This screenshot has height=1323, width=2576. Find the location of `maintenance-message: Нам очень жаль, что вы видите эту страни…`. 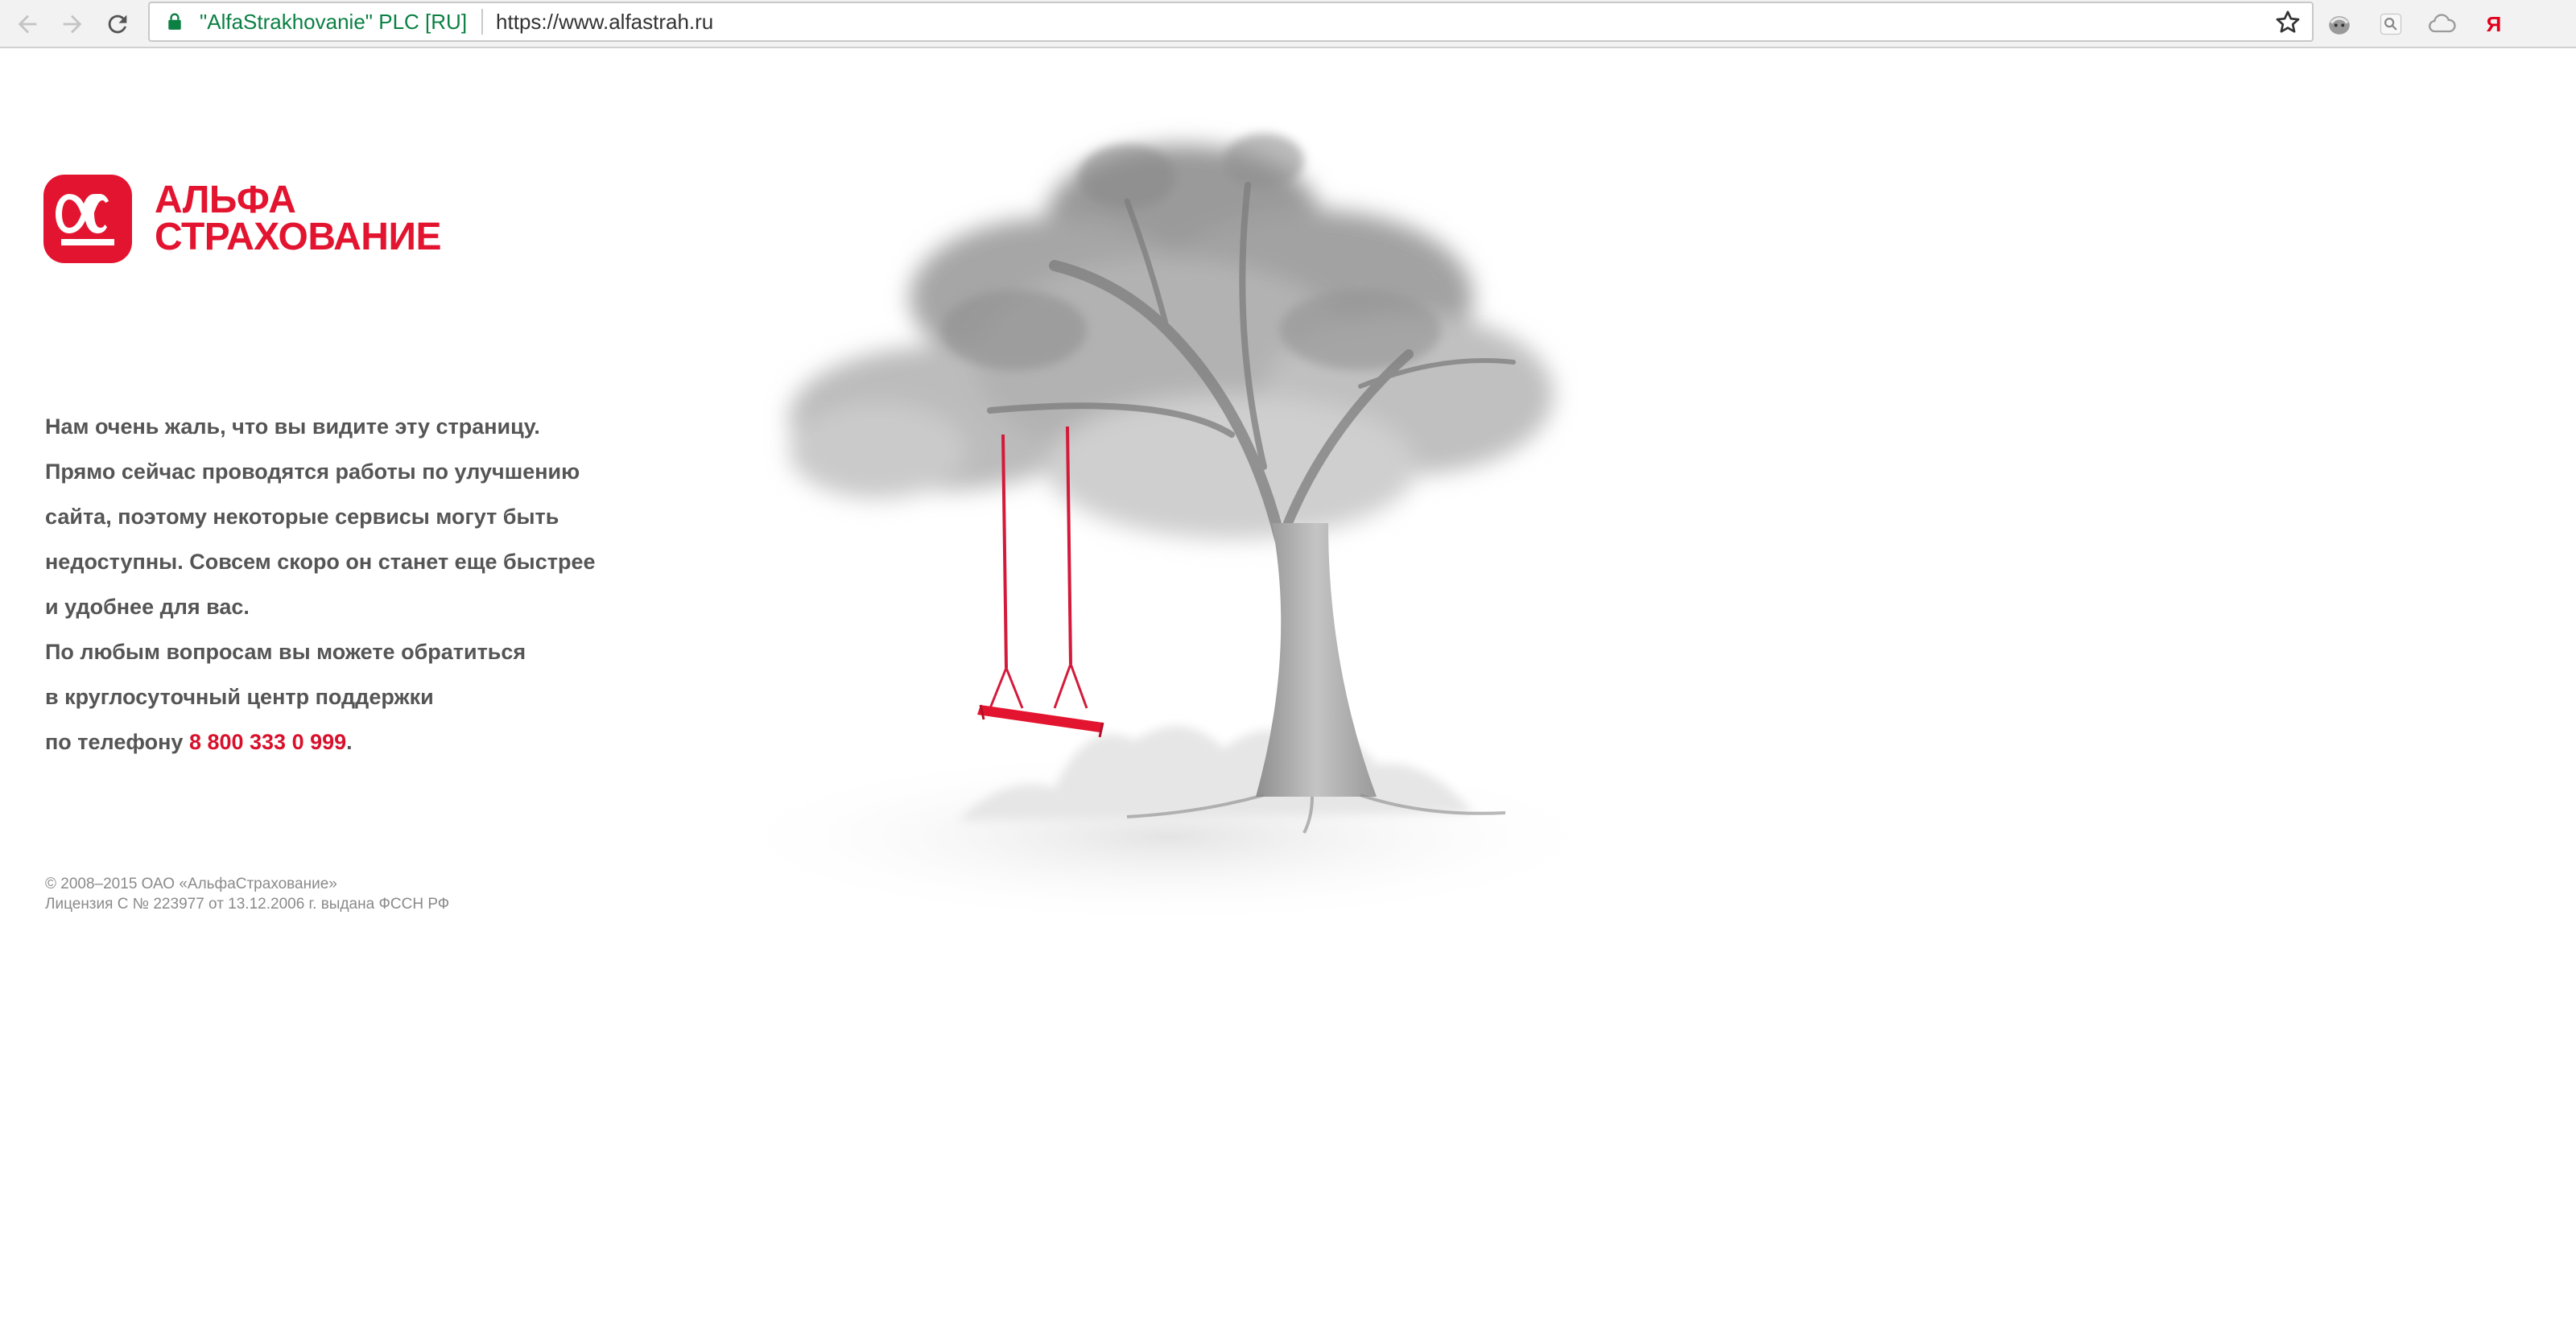

maintenance-message: Нам очень жаль, что вы видите эту страни… is located at coordinates (375, 584).